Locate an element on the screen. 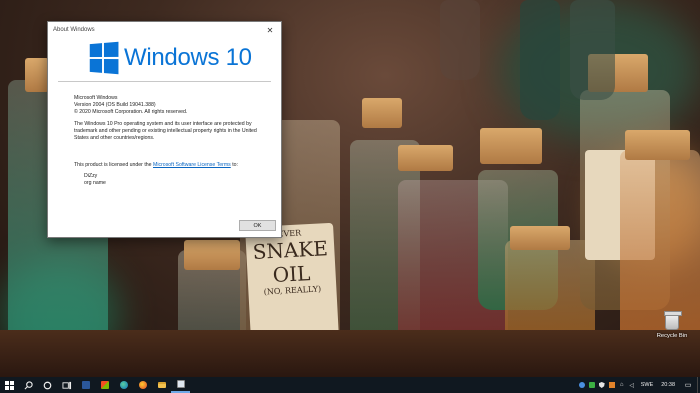  dialog-title: About Windows is located at coordinates (74, 30).